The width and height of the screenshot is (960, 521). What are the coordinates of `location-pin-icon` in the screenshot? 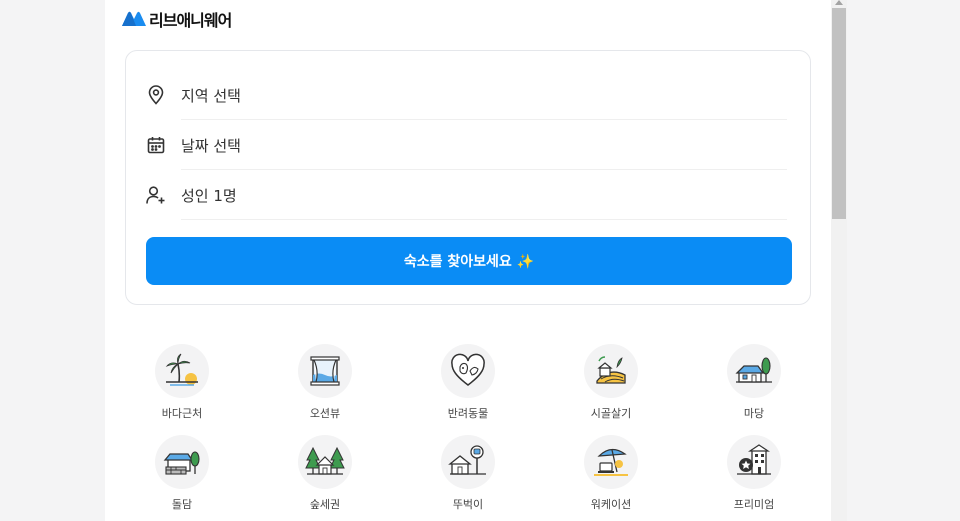 It's located at (156, 95).